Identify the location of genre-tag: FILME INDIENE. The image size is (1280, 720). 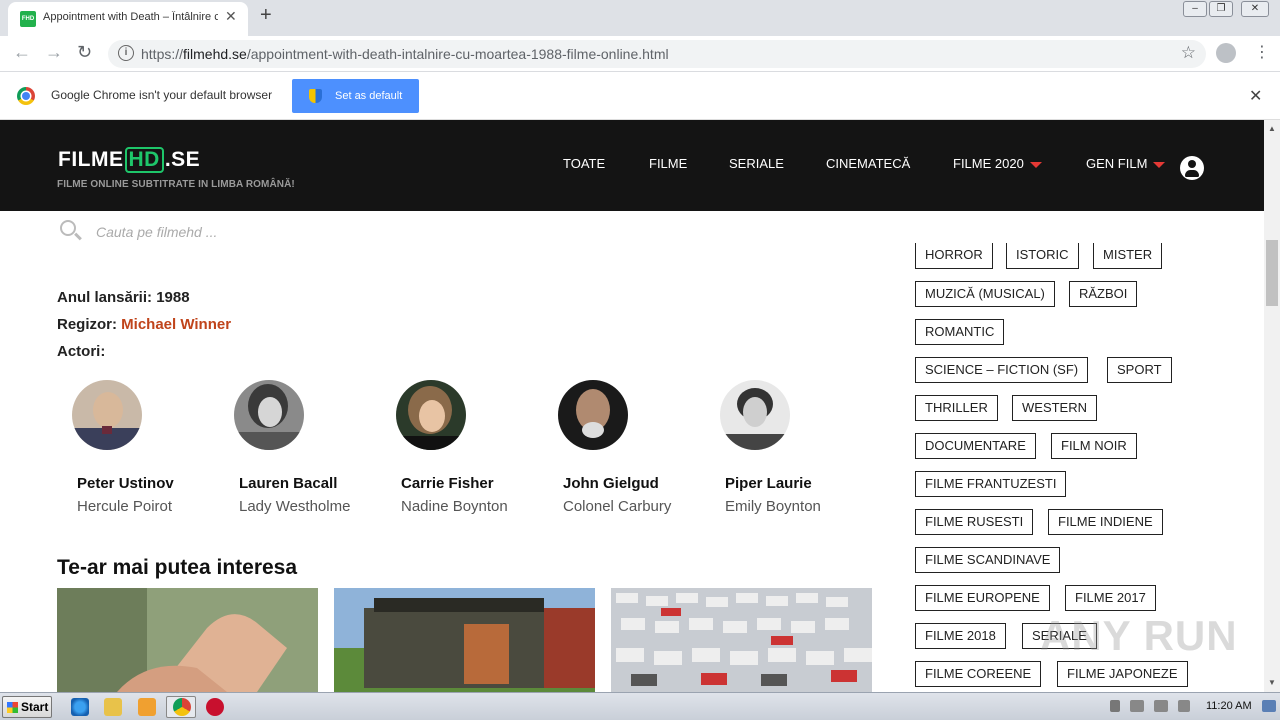
(1105, 522).